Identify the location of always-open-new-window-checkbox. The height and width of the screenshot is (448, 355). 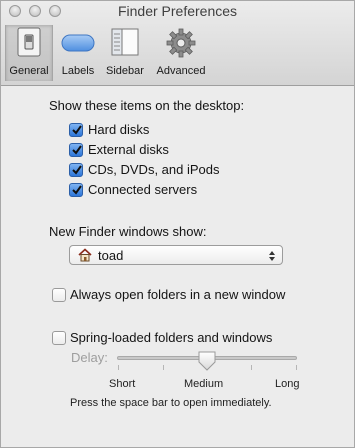
(59, 295).